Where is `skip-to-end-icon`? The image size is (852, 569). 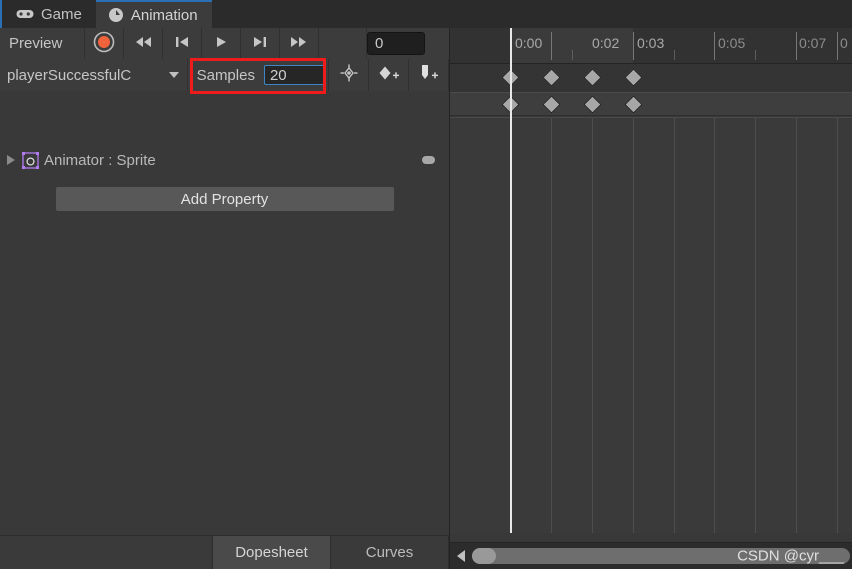
skip-to-end-icon is located at coordinates (299, 44).